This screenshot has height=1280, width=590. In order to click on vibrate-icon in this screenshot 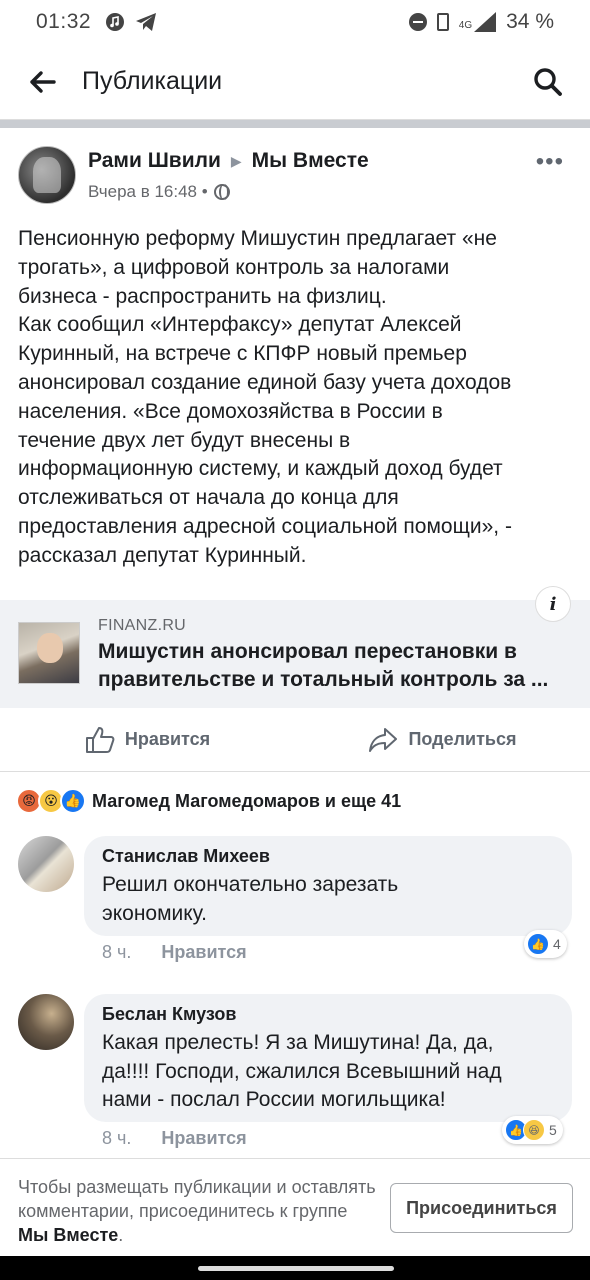, I will do `click(442, 22)`.